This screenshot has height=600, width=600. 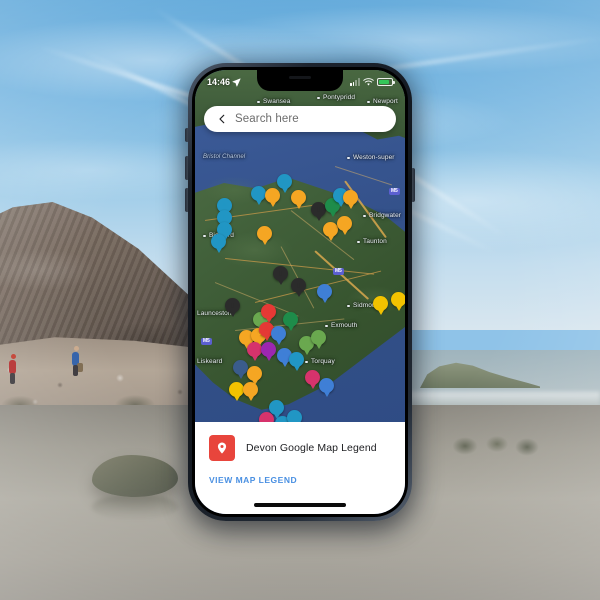 I want to click on map-pin-viewpoint-icon: Y, so click(x=236, y=389).